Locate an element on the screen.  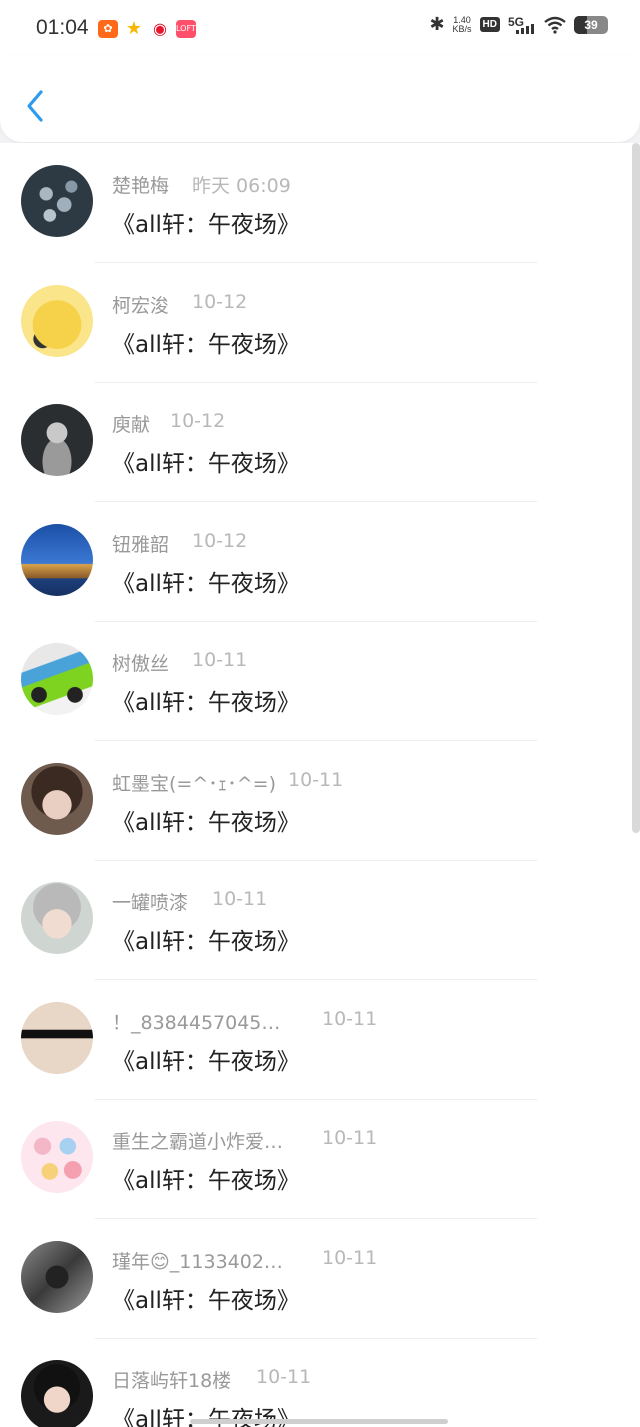
kuaishou-icon: ✿ is located at coordinates (108, 29).